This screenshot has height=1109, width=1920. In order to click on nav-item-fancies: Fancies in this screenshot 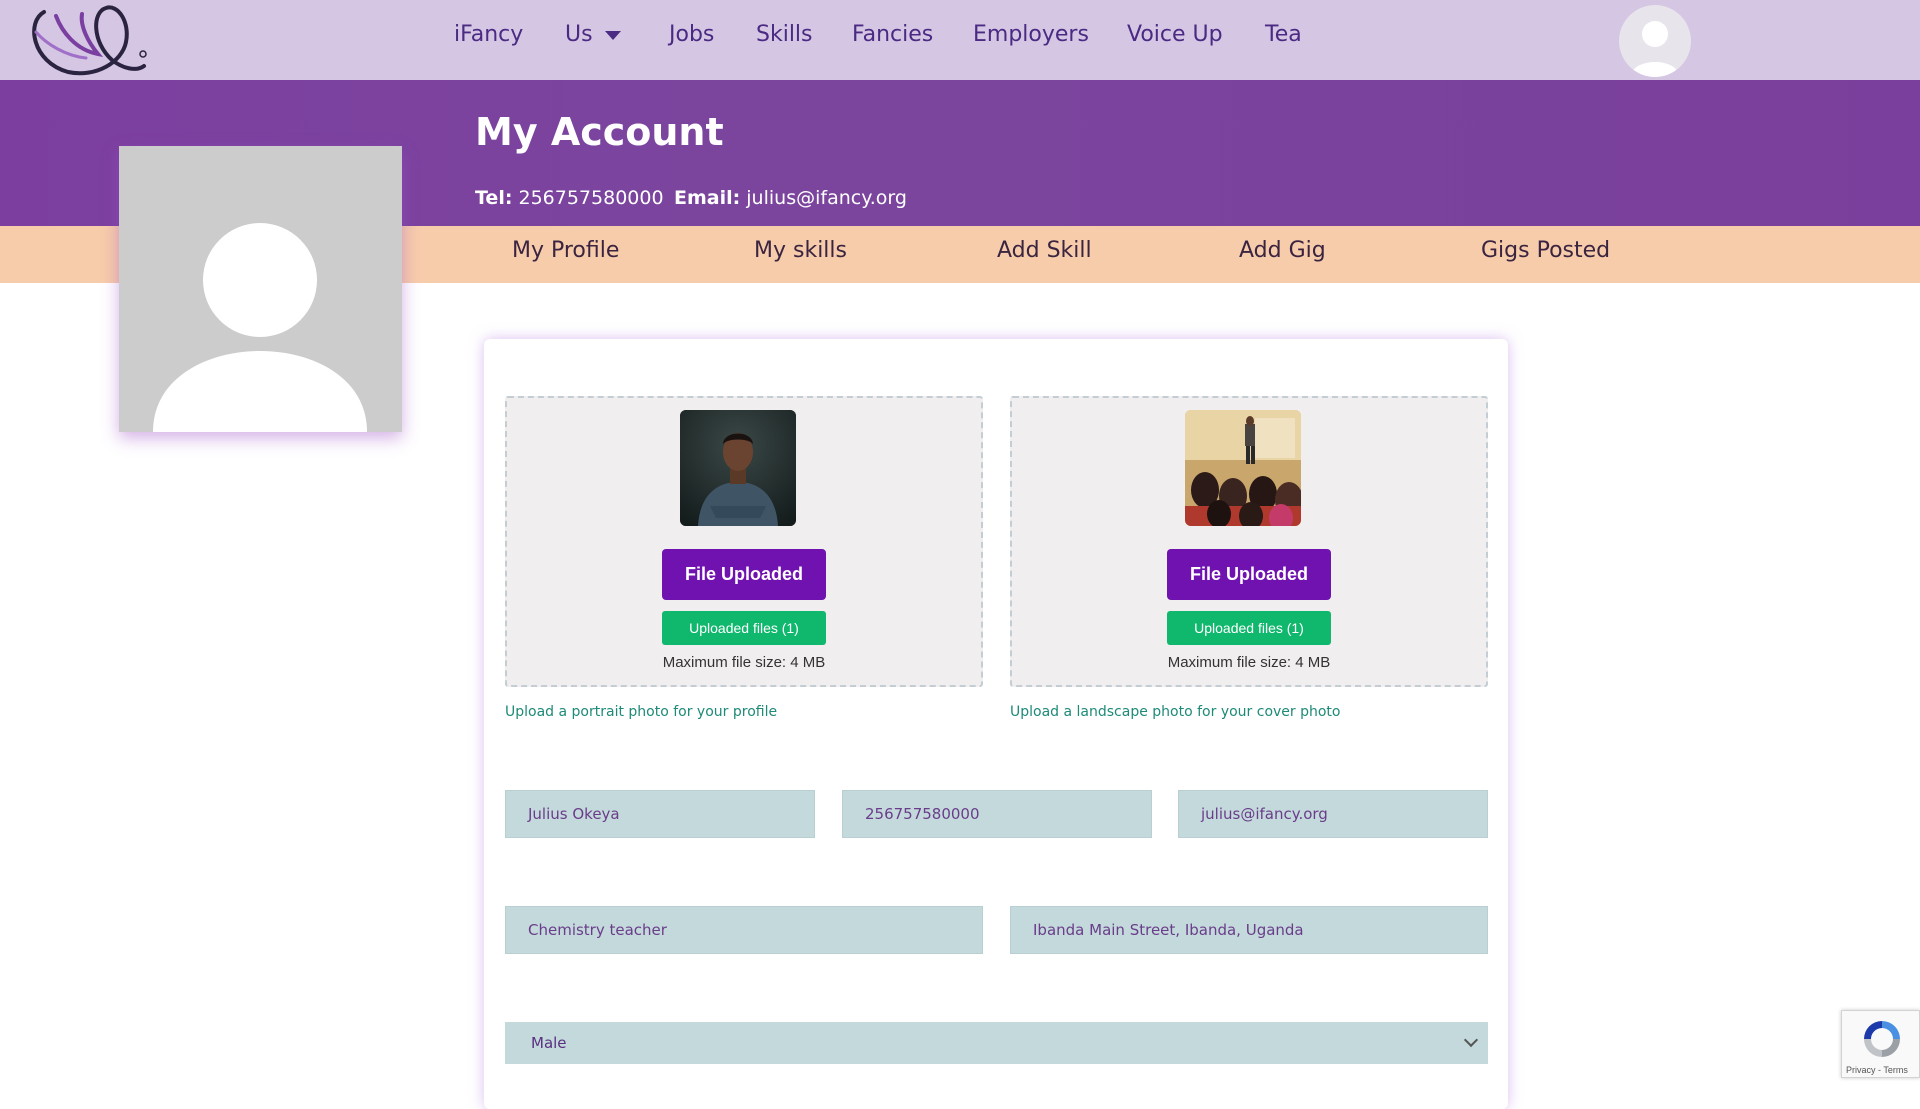, I will do `click(892, 34)`.